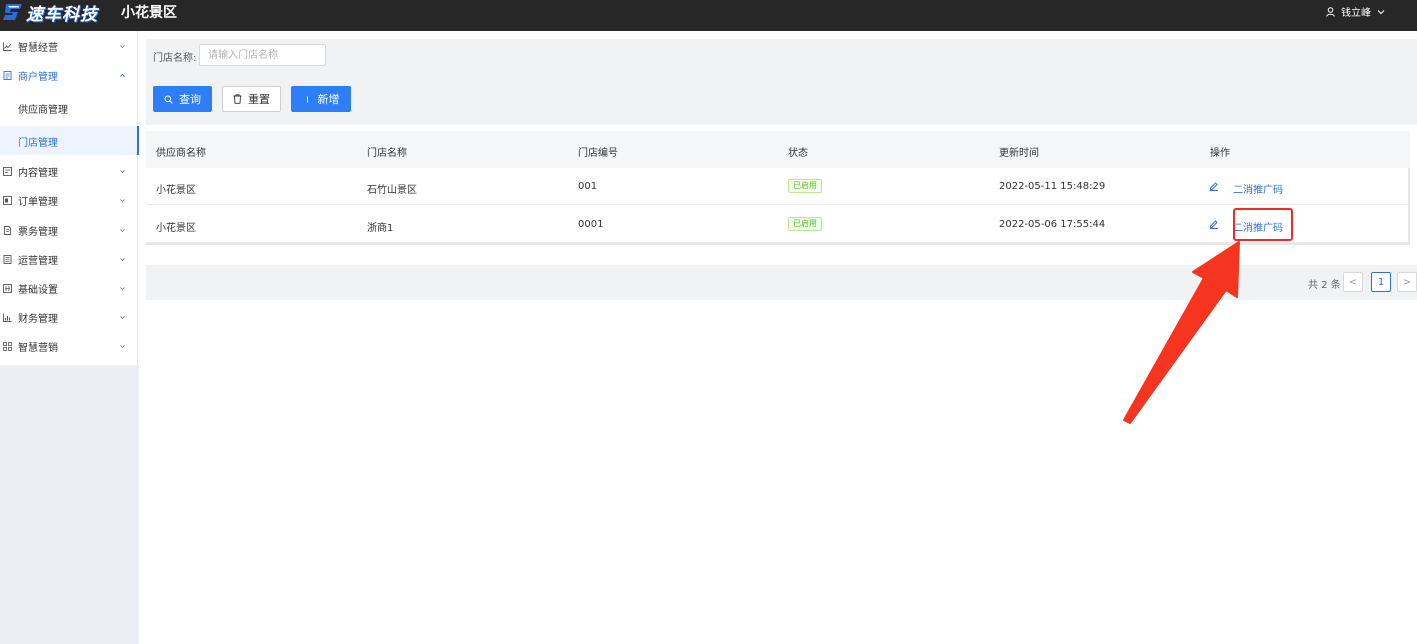  I want to click on pagination: 共 2 条 < 1 >, so click(781, 282).